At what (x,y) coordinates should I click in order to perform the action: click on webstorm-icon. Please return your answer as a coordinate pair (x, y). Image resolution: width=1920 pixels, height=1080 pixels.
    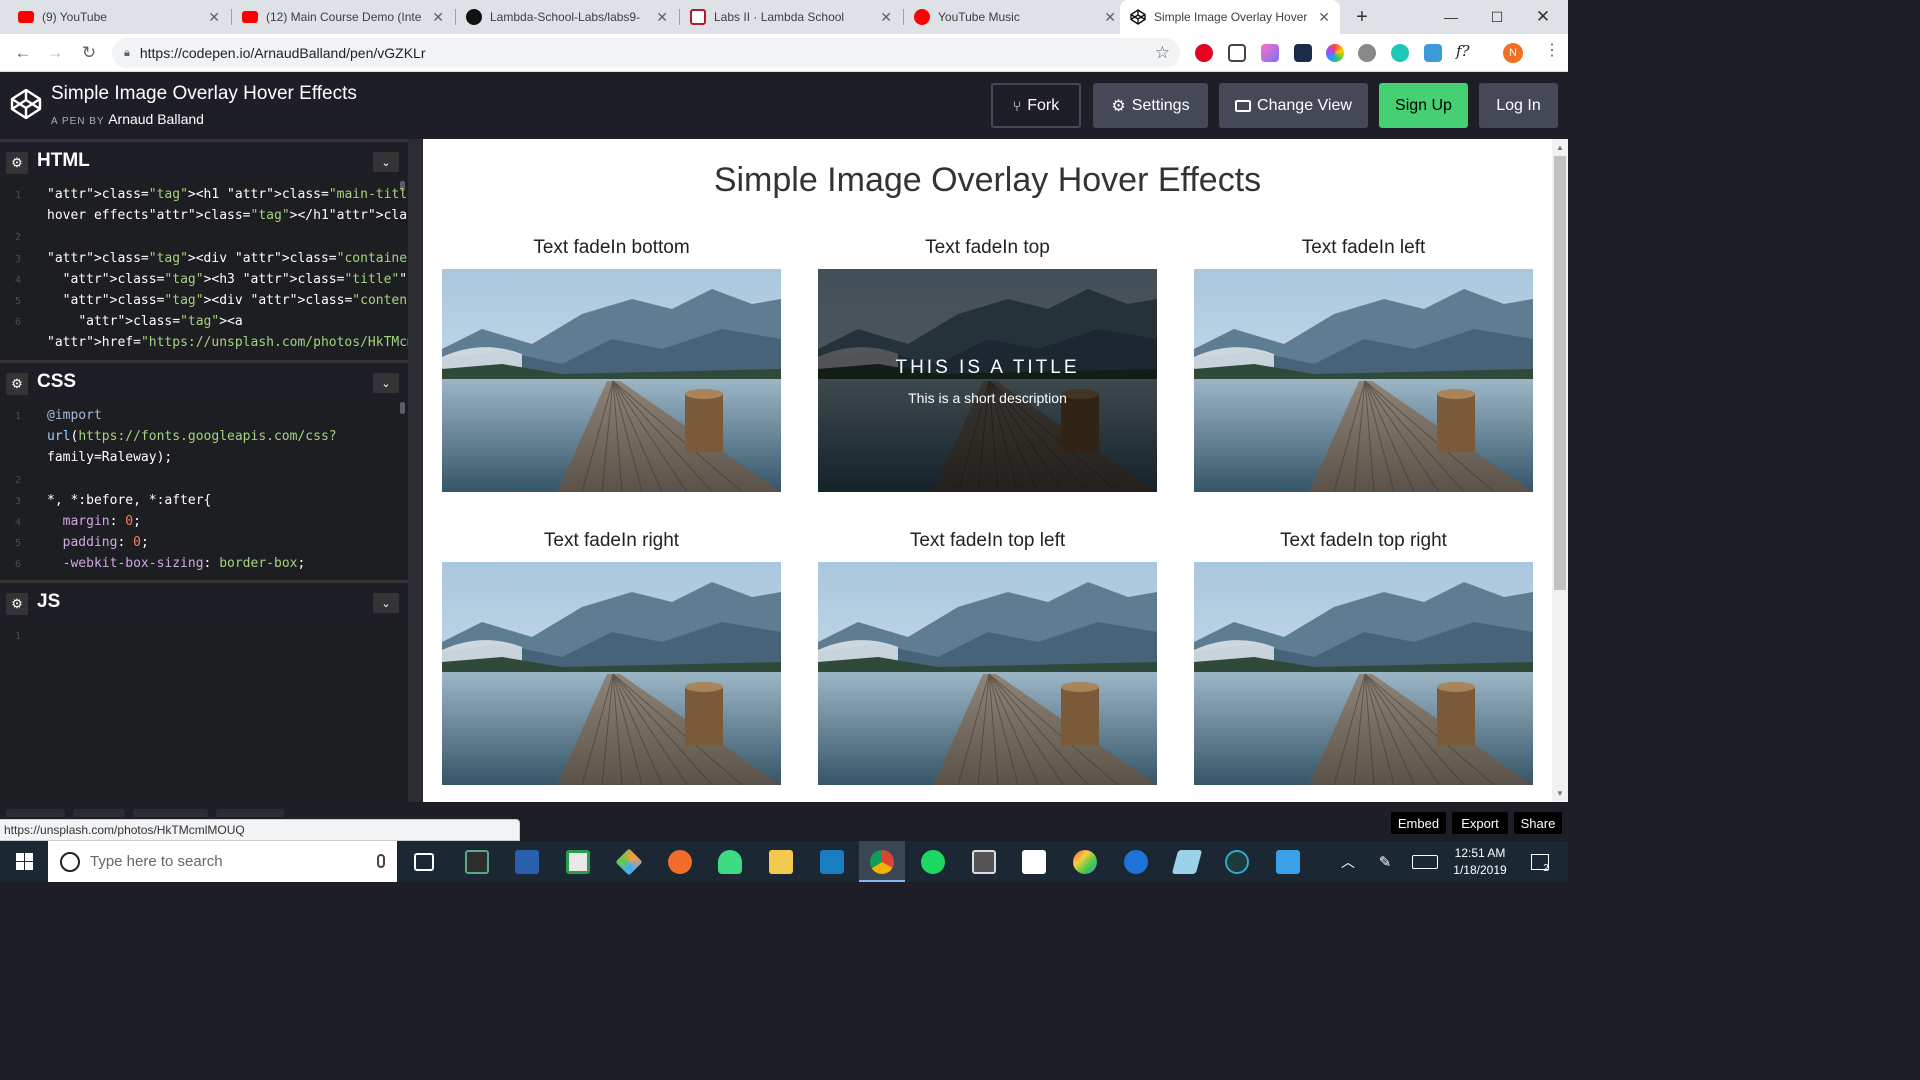
    Looking at the image, I should click on (1288, 862).